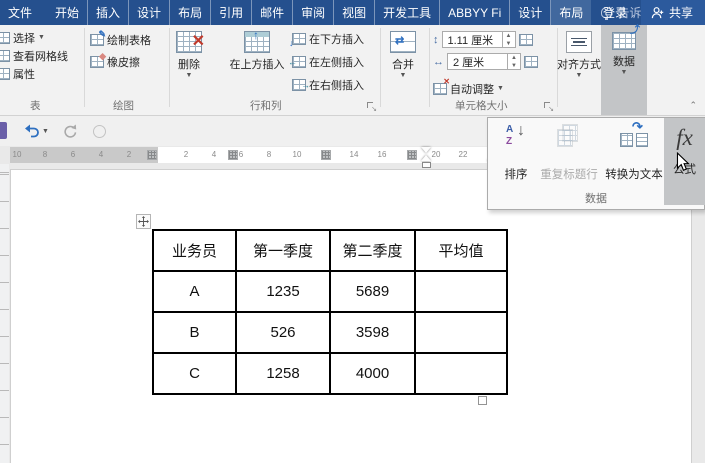 The image size is (705, 463). Describe the element at coordinates (301, 84) in the screenshot. I see `insert-right-icon: →` at that location.